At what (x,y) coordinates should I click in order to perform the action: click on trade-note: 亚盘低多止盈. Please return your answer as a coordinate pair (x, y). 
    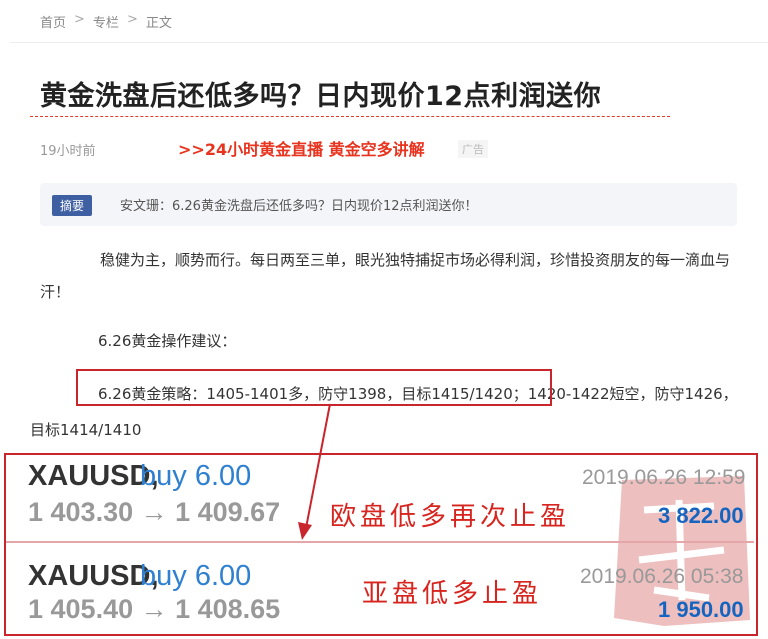
    Looking at the image, I should click on (452, 594).